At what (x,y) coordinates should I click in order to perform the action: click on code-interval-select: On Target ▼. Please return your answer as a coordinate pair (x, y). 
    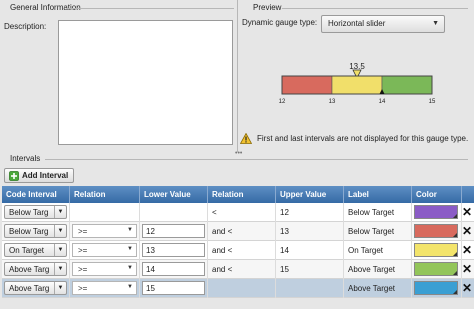
    Looking at the image, I should click on (35, 250).